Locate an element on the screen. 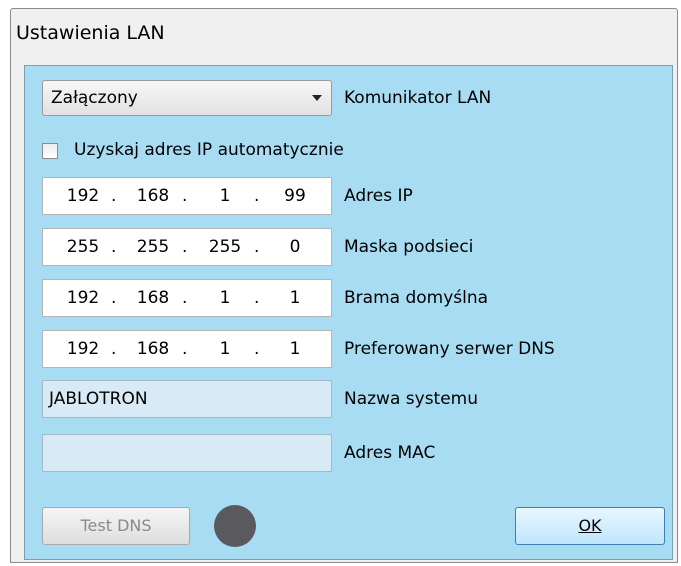 The height and width of the screenshot is (566, 681). lan-mode-value: Załączony is located at coordinates (94, 98).